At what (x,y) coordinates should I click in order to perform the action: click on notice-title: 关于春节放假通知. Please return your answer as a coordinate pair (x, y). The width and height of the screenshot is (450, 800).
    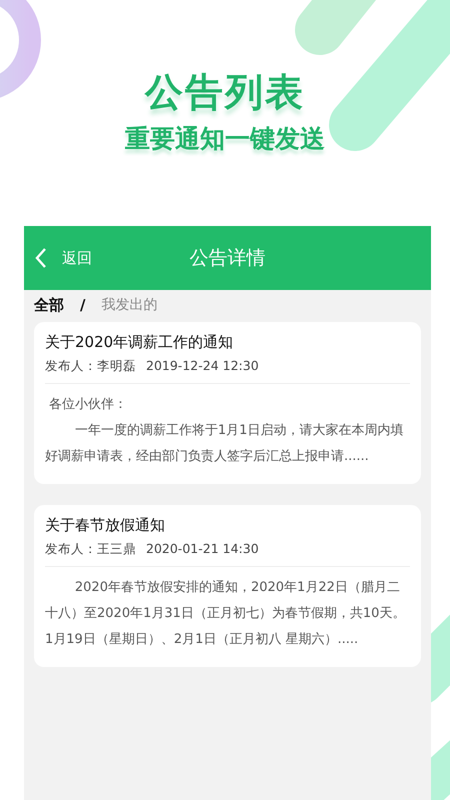
    Looking at the image, I should click on (105, 525).